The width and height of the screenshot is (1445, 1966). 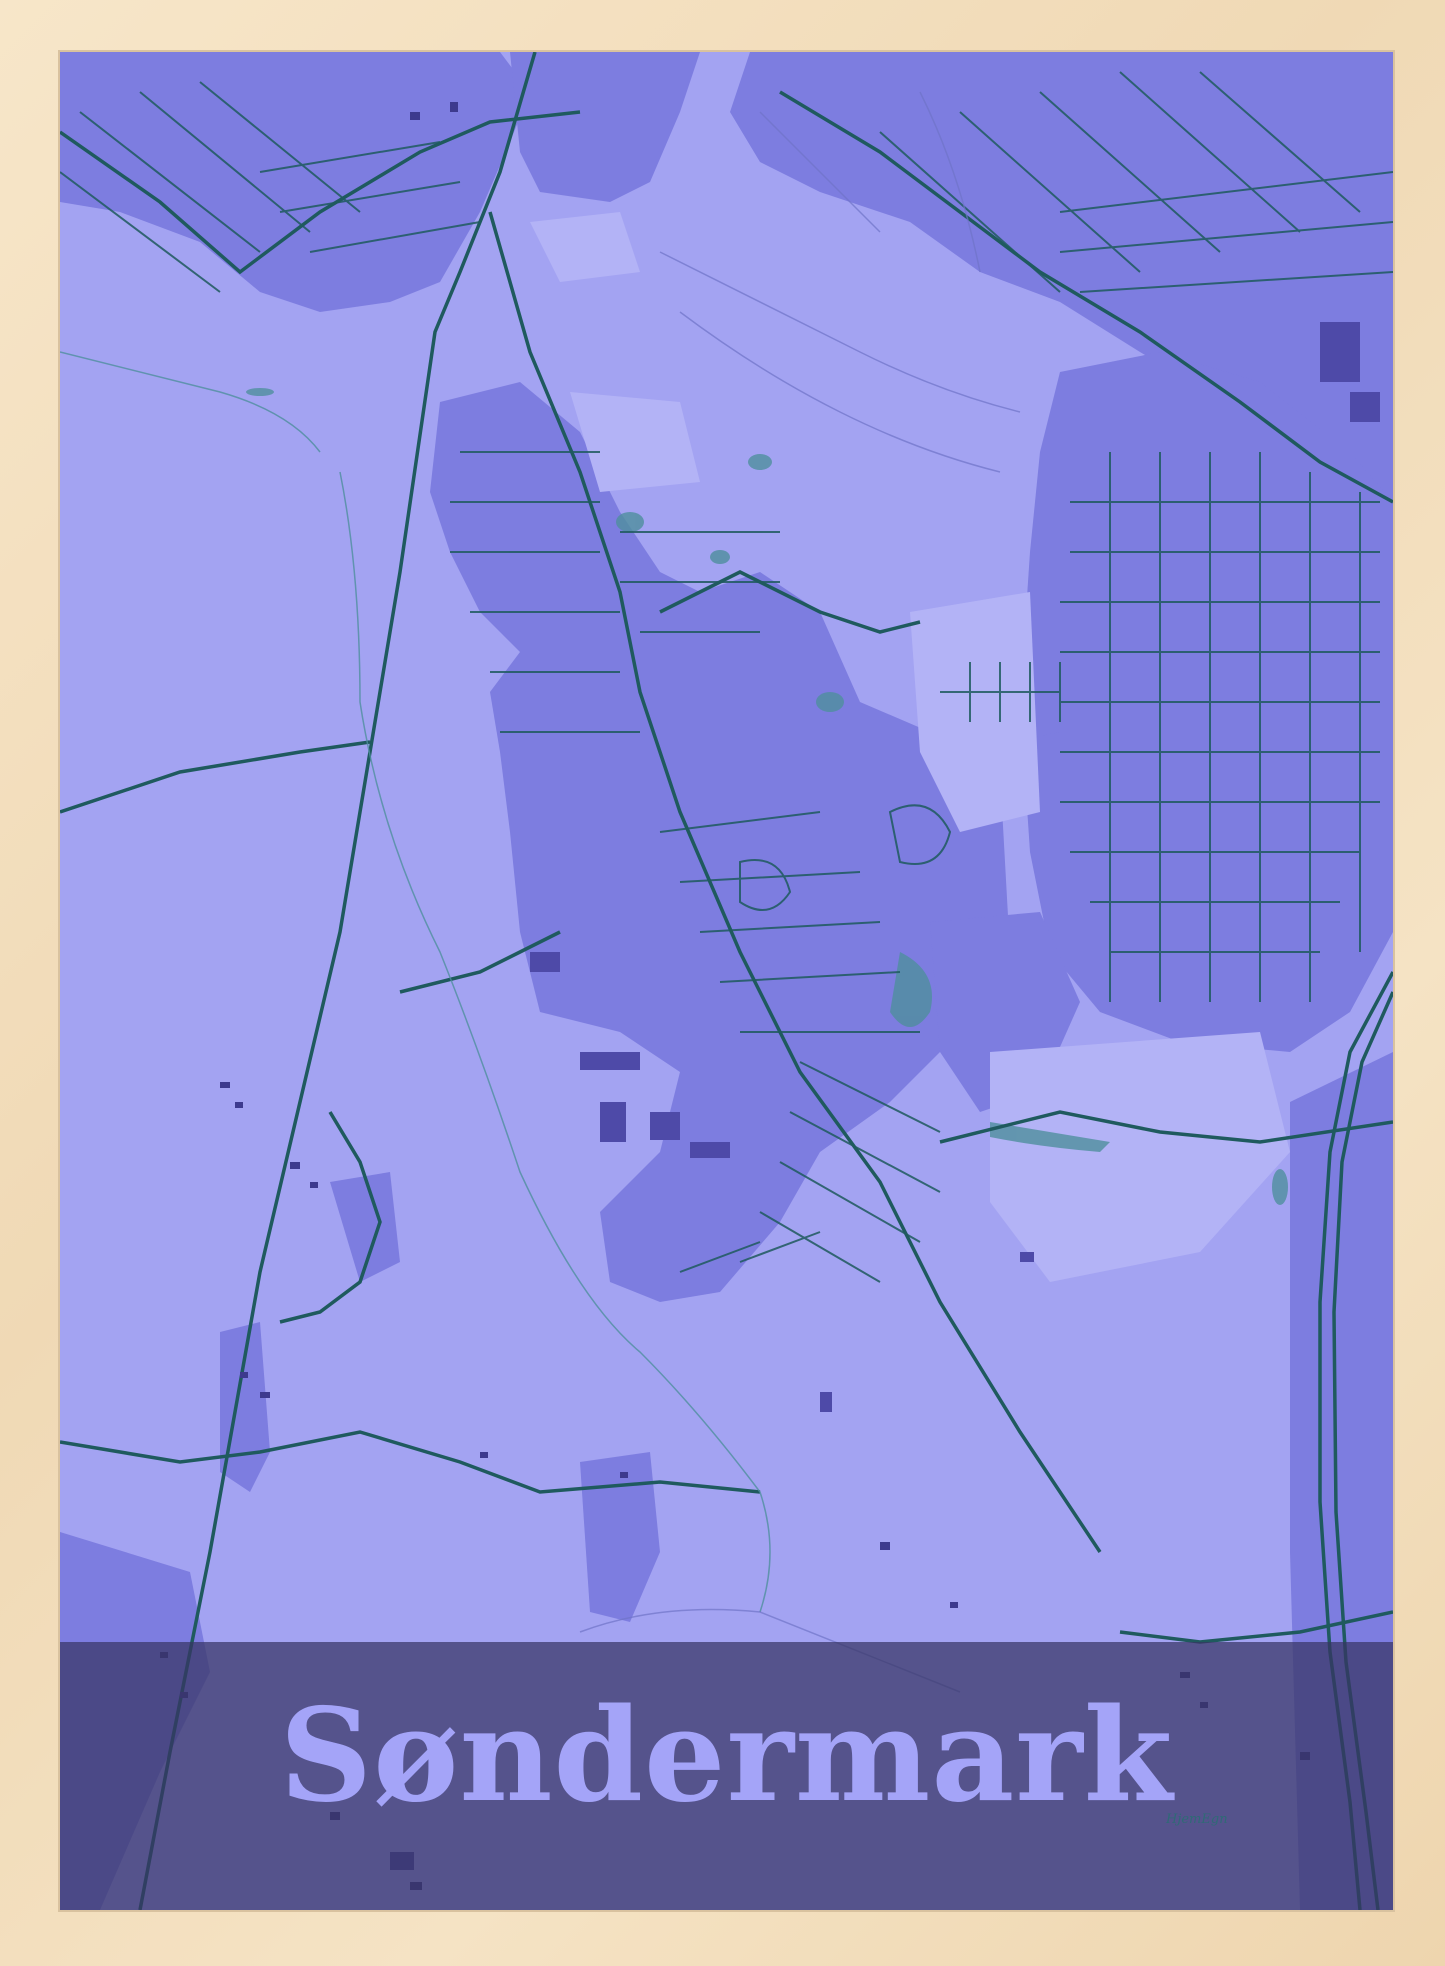 What do you see at coordinates (726, 1756) in the screenshot?
I see `place-title: Søndermark` at bounding box center [726, 1756].